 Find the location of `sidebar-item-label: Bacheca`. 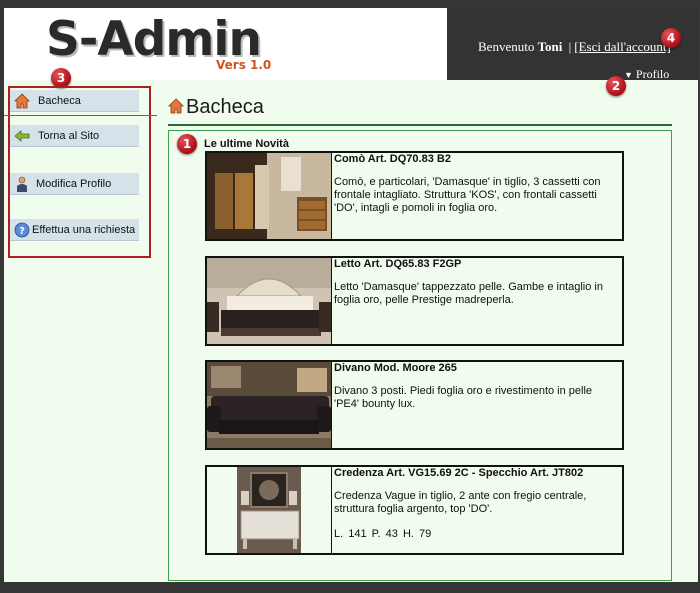

sidebar-item-label: Bacheca is located at coordinates (59, 101).